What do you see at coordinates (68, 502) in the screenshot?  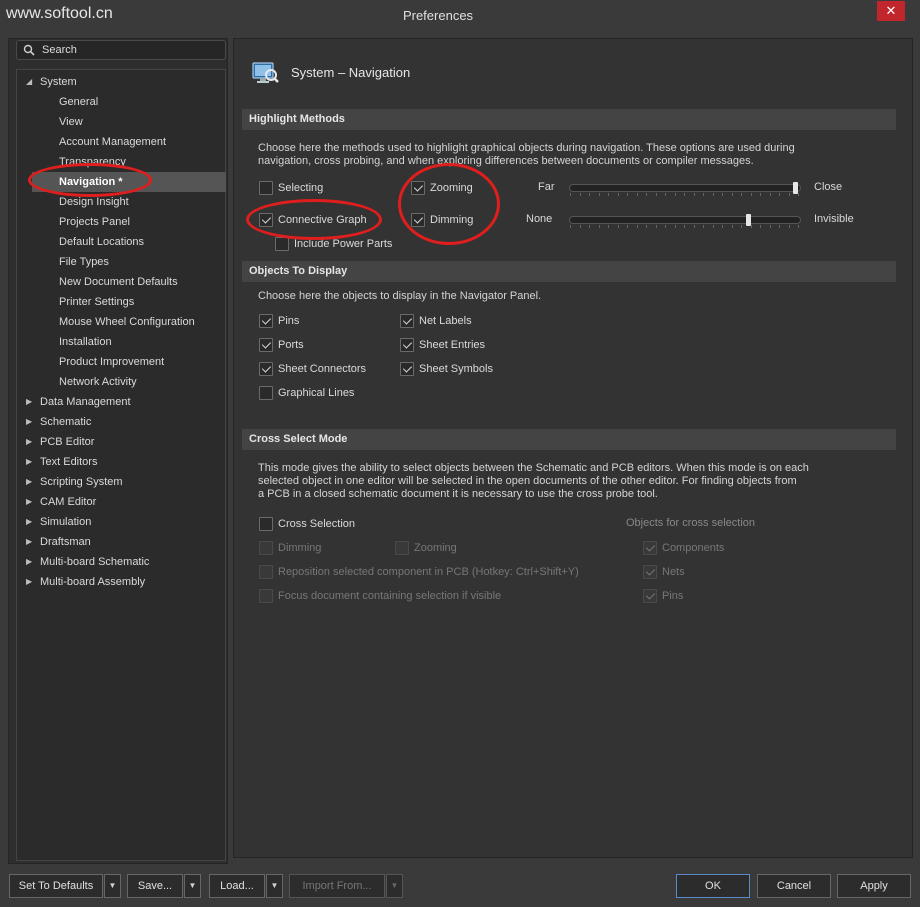 I see `tree-item-cam-editor: CAM Editor` at bounding box center [68, 502].